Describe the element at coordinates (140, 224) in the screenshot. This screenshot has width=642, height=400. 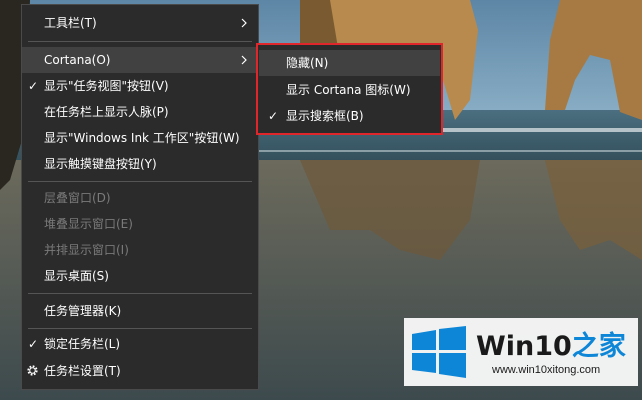
I see `menu-item-stack-windows: 堆叠显示窗口(E)` at that location.